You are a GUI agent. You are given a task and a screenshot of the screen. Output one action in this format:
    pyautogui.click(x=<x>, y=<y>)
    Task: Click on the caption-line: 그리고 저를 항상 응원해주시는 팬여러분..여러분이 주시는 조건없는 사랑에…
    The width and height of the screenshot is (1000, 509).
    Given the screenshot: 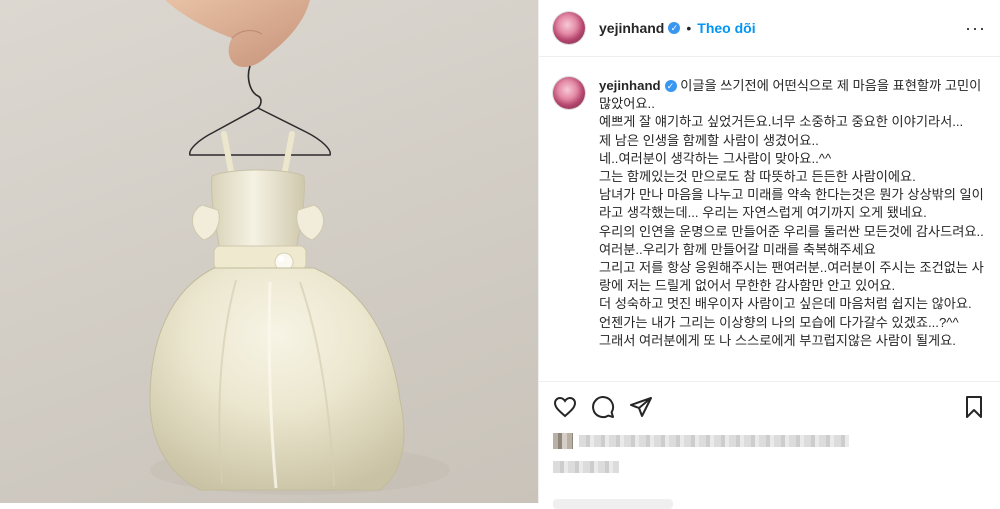 What is the action you would take?
    pyautogui.click(x=791, y=277)
    